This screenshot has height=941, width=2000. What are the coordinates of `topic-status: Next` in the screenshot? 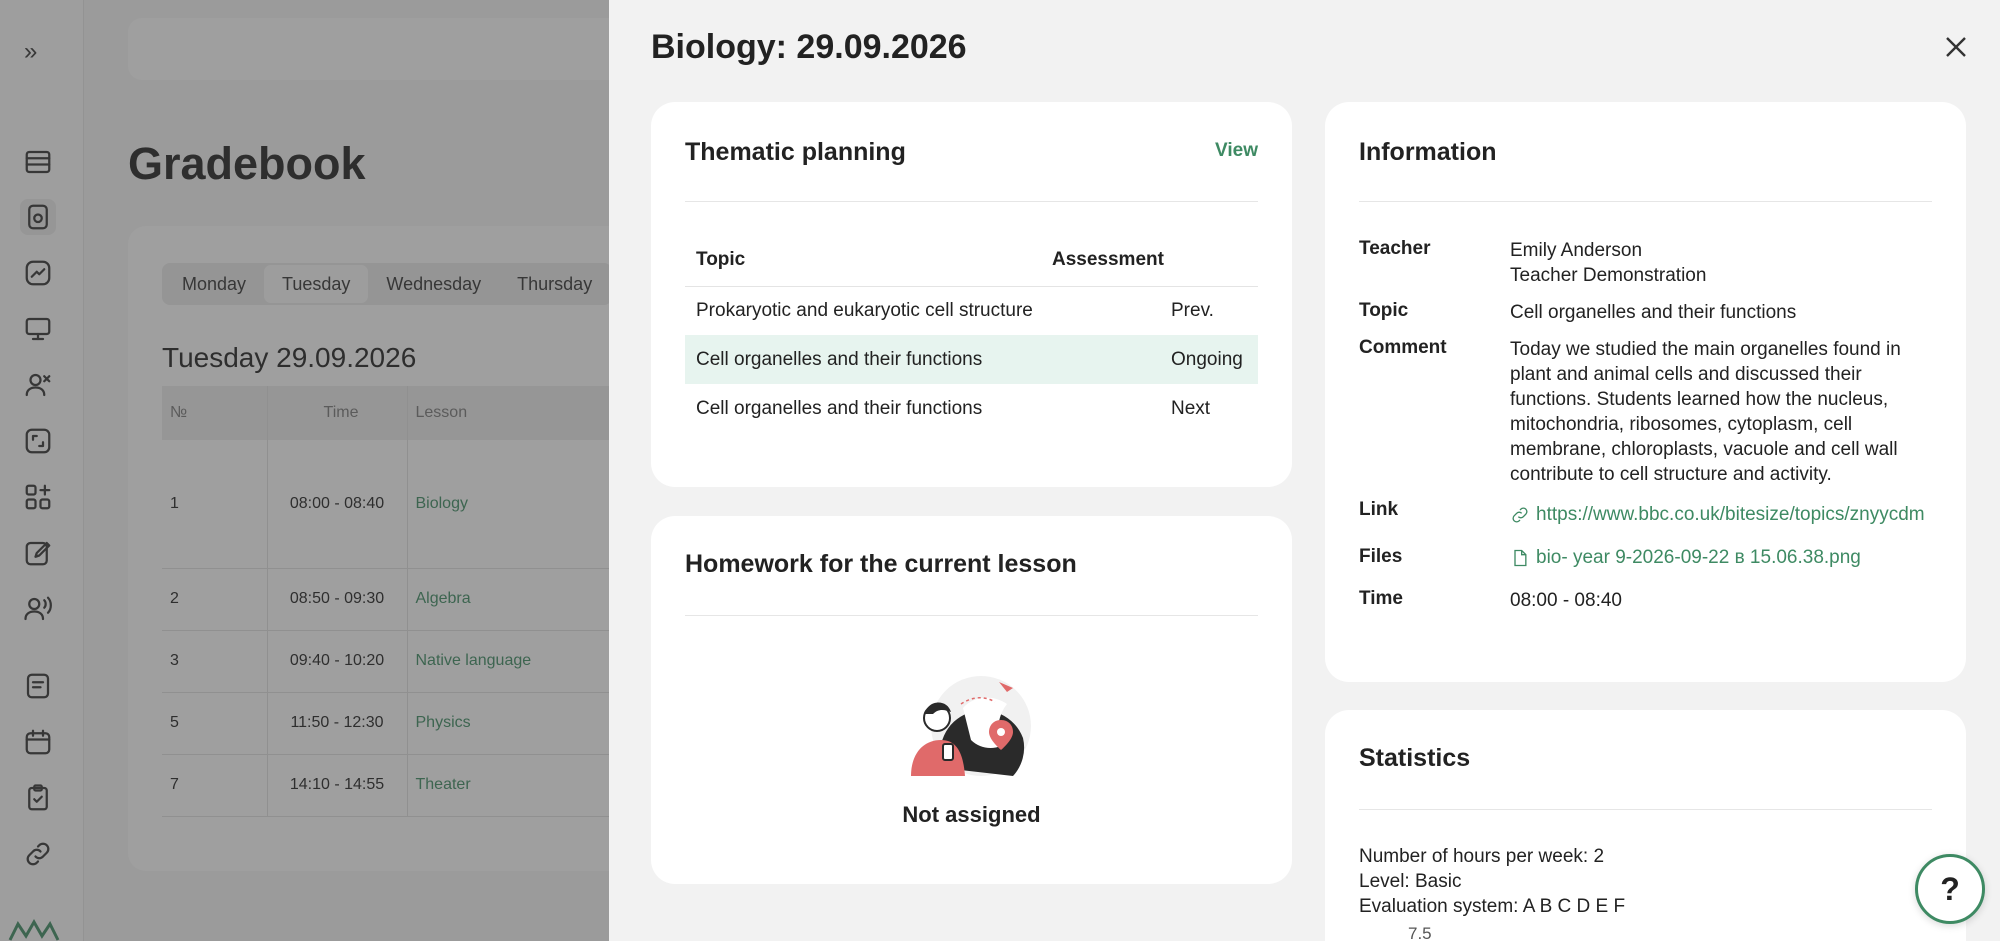 It's located at (1191, 408).